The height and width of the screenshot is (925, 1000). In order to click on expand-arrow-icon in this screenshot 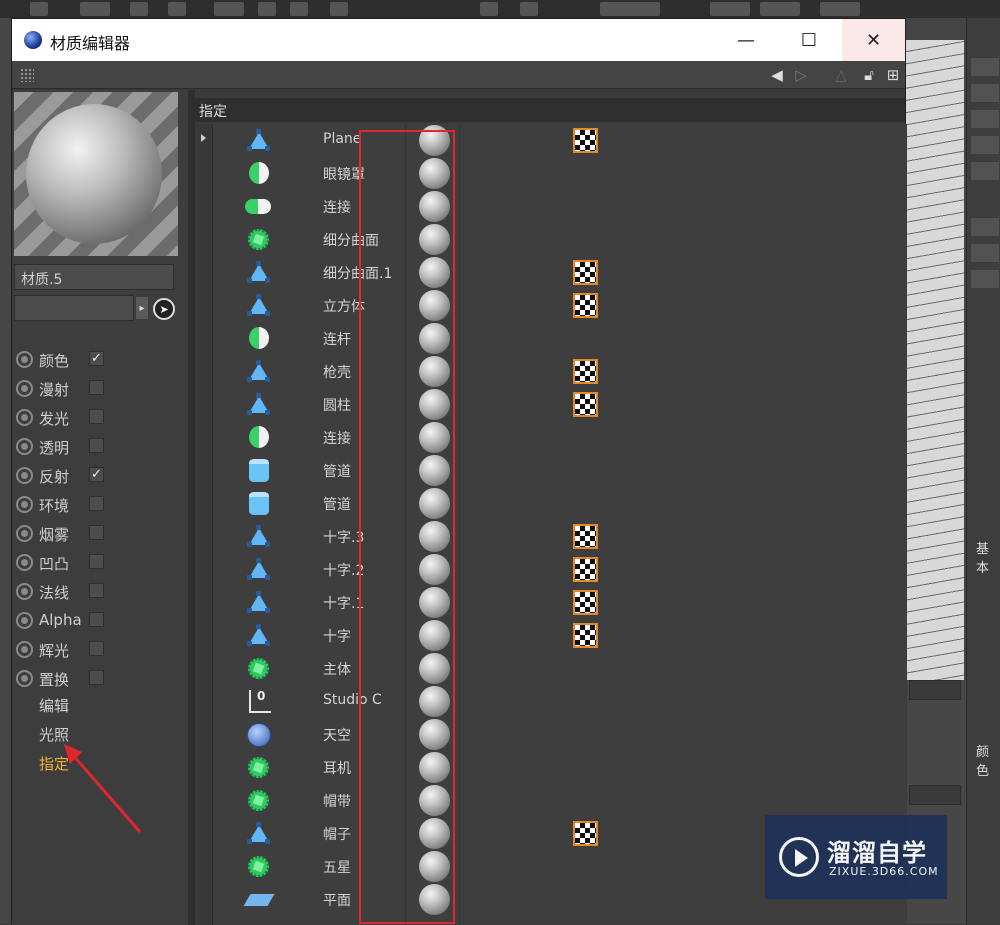, I will do `click(203, 138)`.